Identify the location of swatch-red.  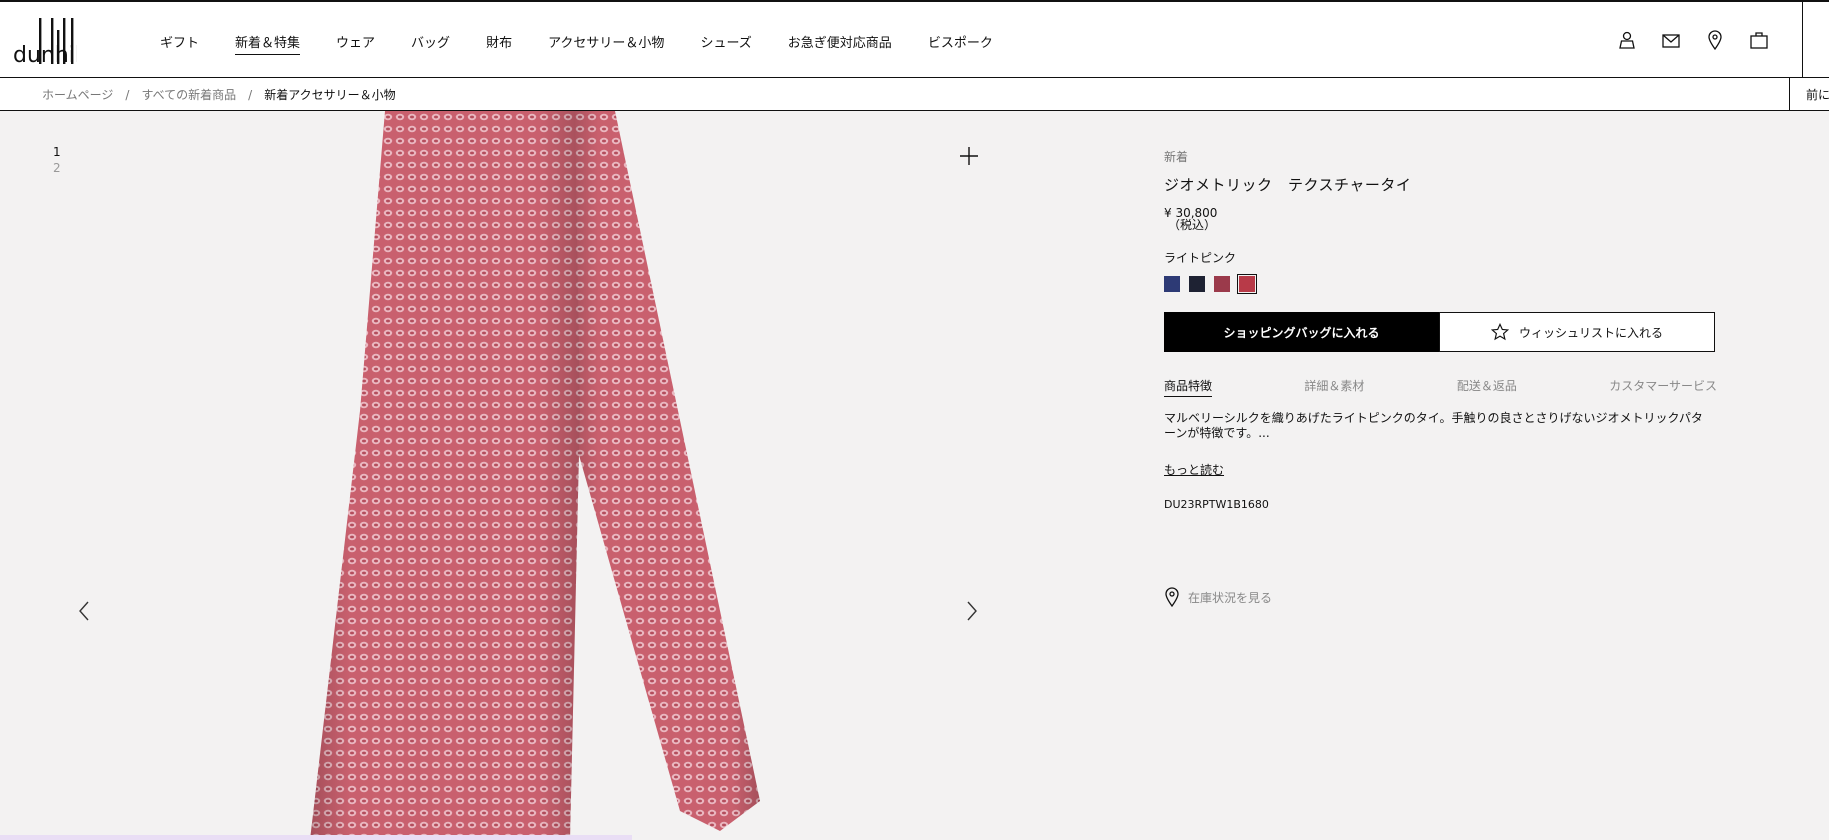
(1247, 284).